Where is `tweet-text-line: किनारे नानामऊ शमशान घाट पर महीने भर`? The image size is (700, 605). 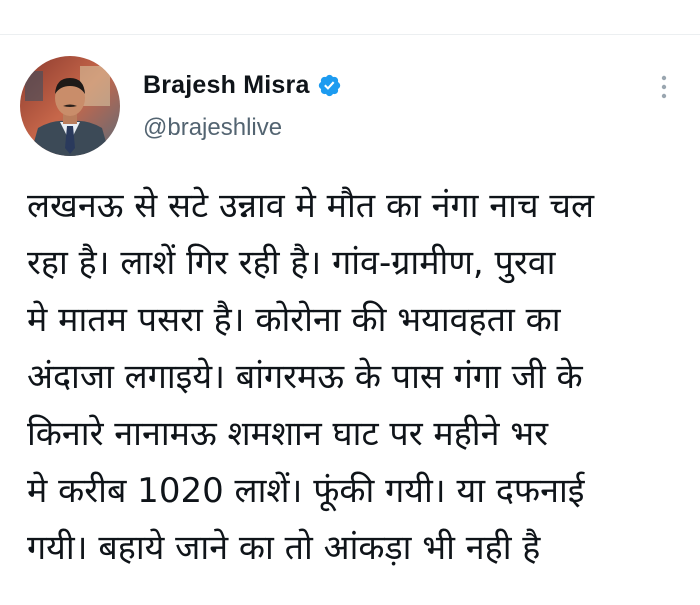 tweet-text-line: किनारे नानामऊ शमशान घाट पर महीने भर is located at coordinates (288, 434).